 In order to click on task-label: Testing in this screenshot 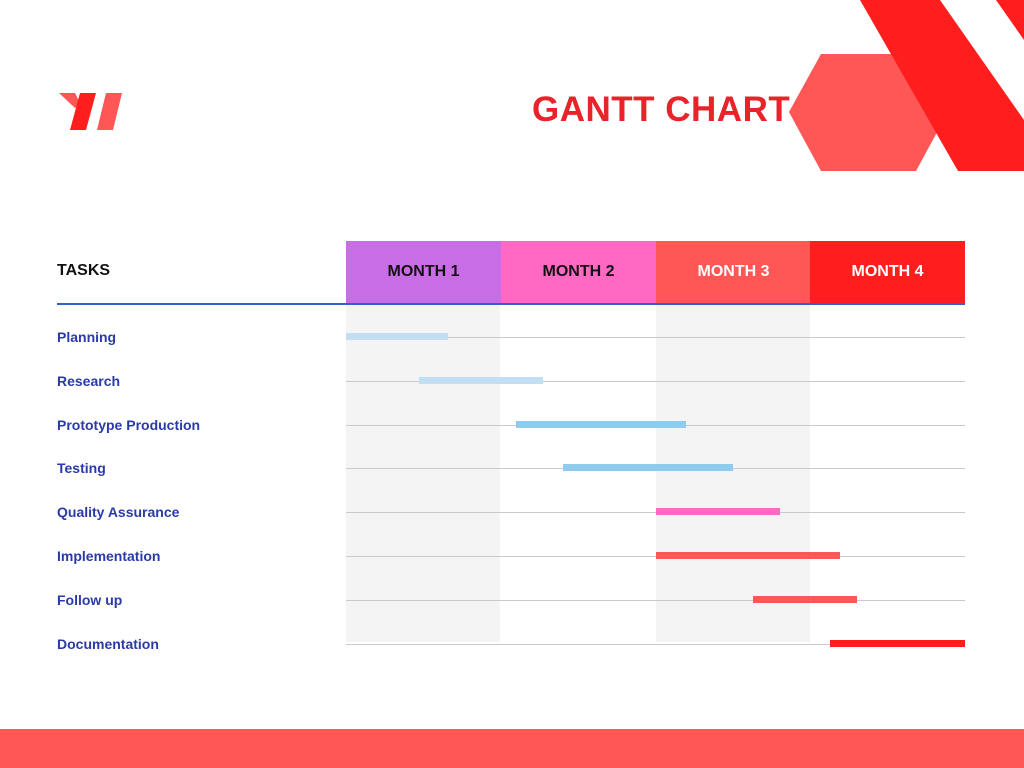, I will do `click(81, 468)`.